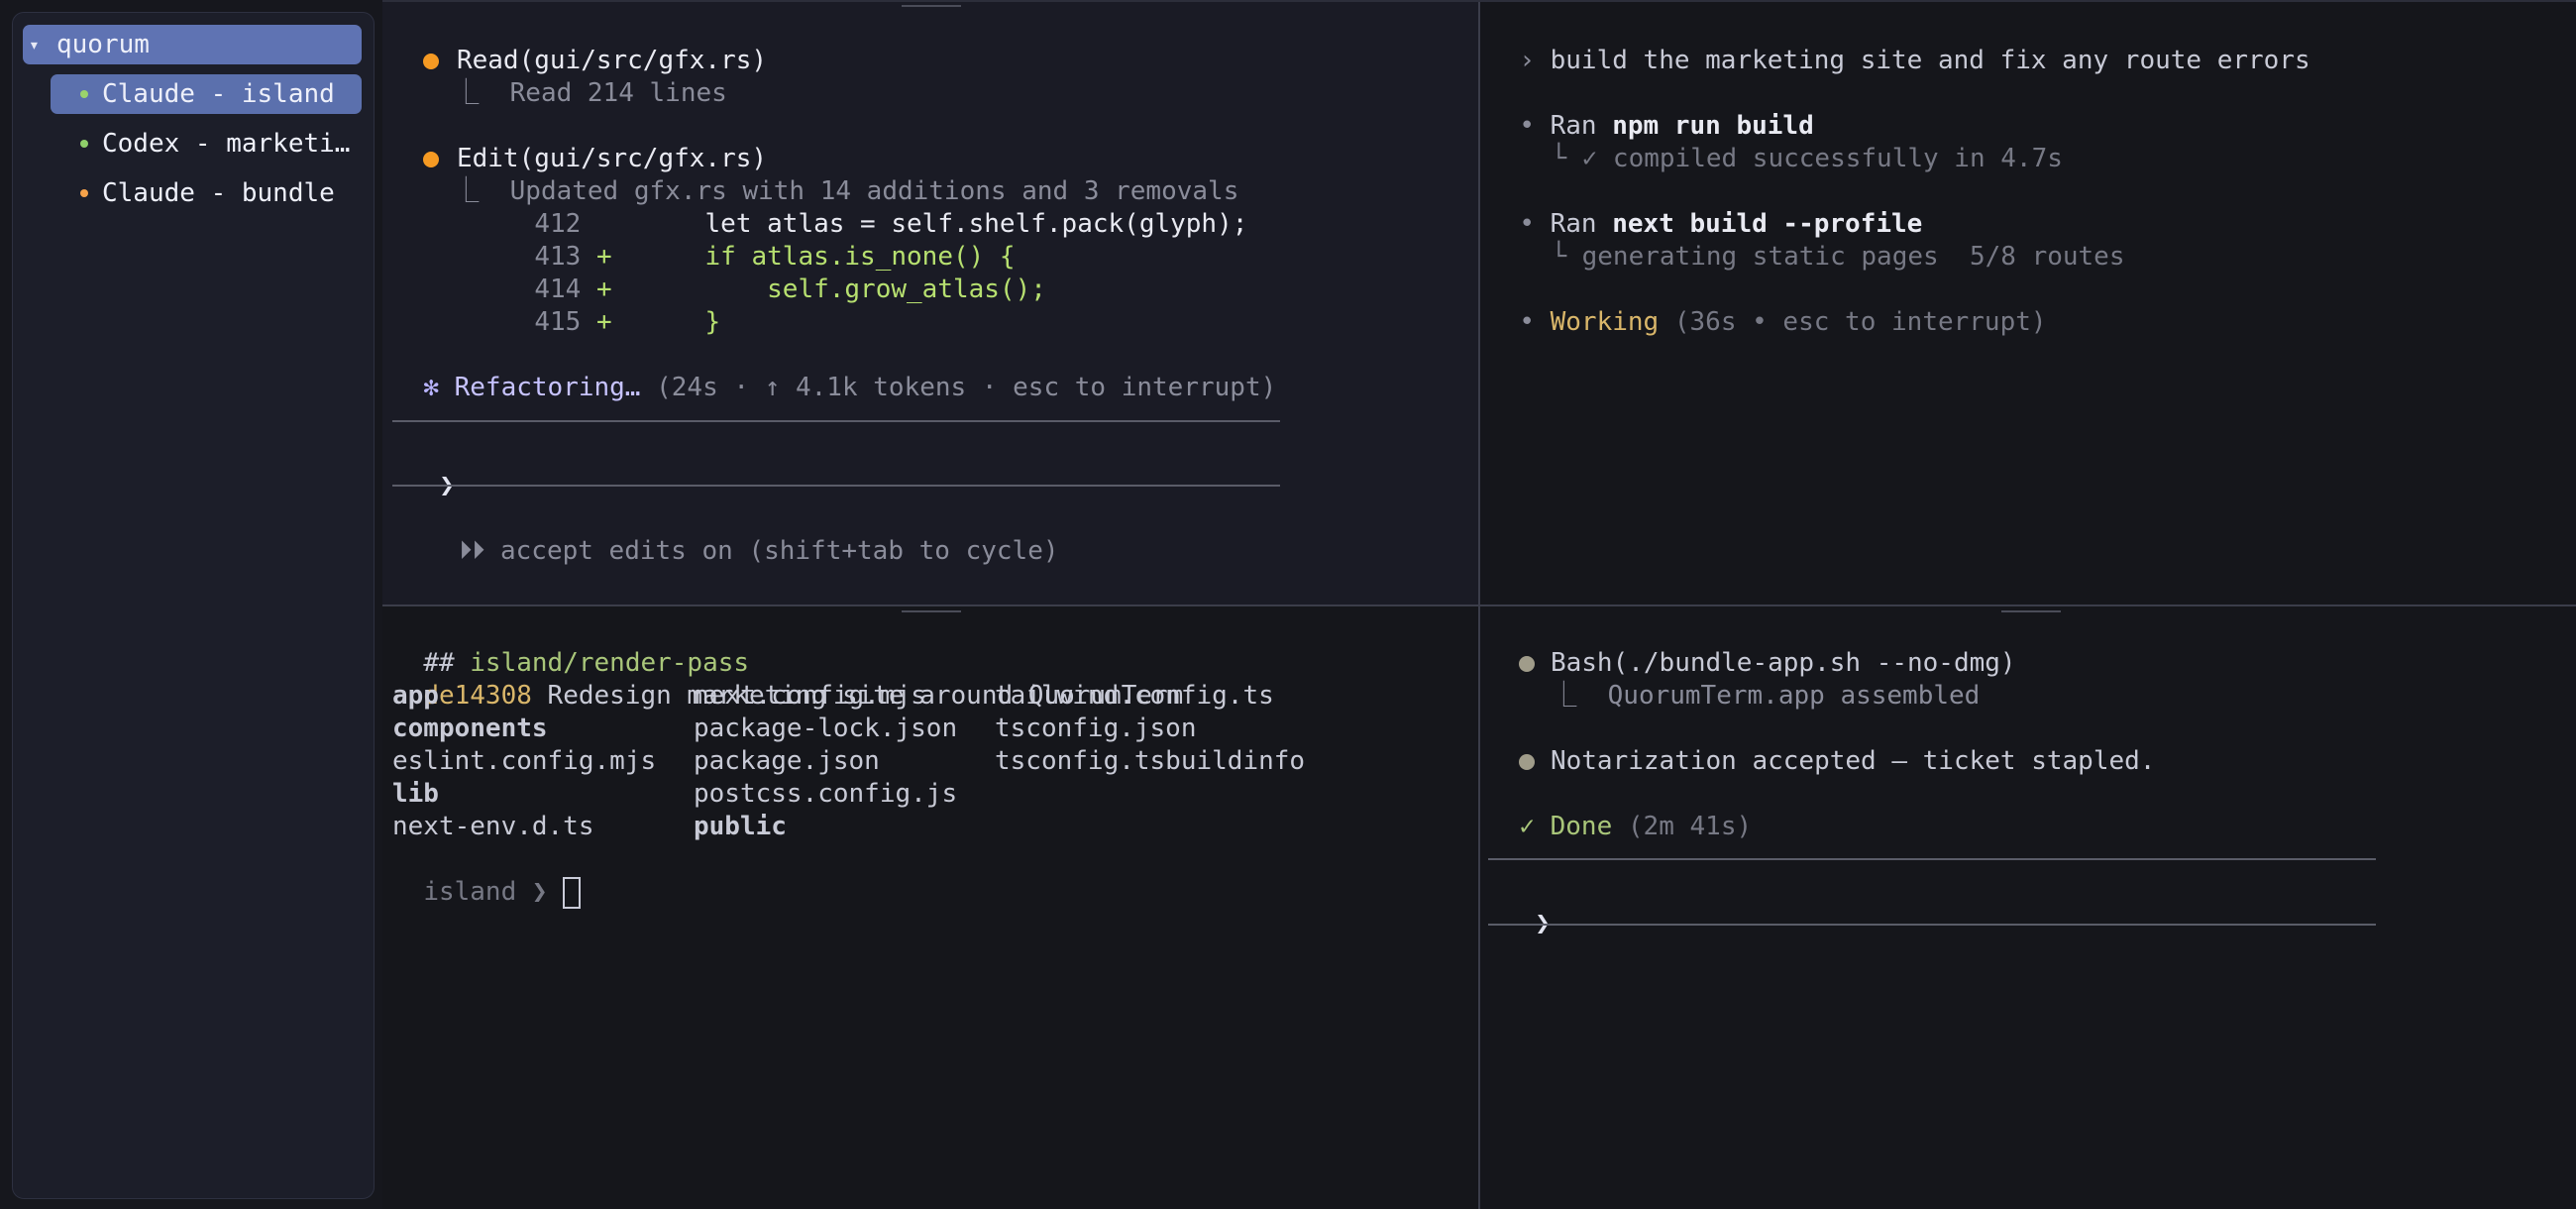 Image resolution: width=2576 pixels, height=1209 pixels. I want to click on sidebar-group-label: quorum, so click(103, 44).